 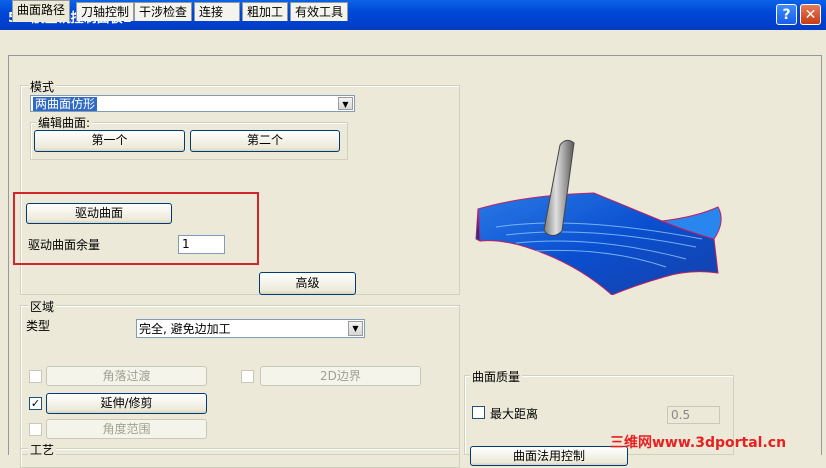 What do you see at coordinates (126, 429) in the screenshot?
I see `angle-range-button: 角度范围` at bounding box center [126, 429].